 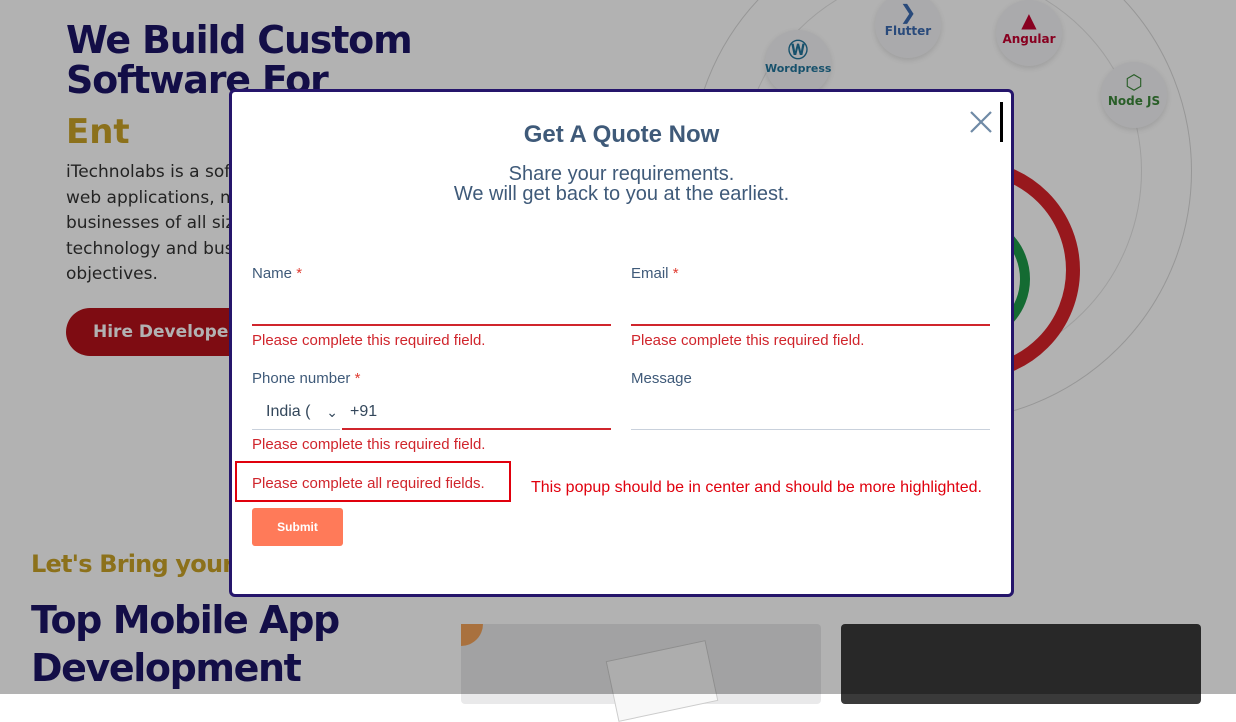 I want to click on name-error: Please complete this required field., so click(x=369, y=340).